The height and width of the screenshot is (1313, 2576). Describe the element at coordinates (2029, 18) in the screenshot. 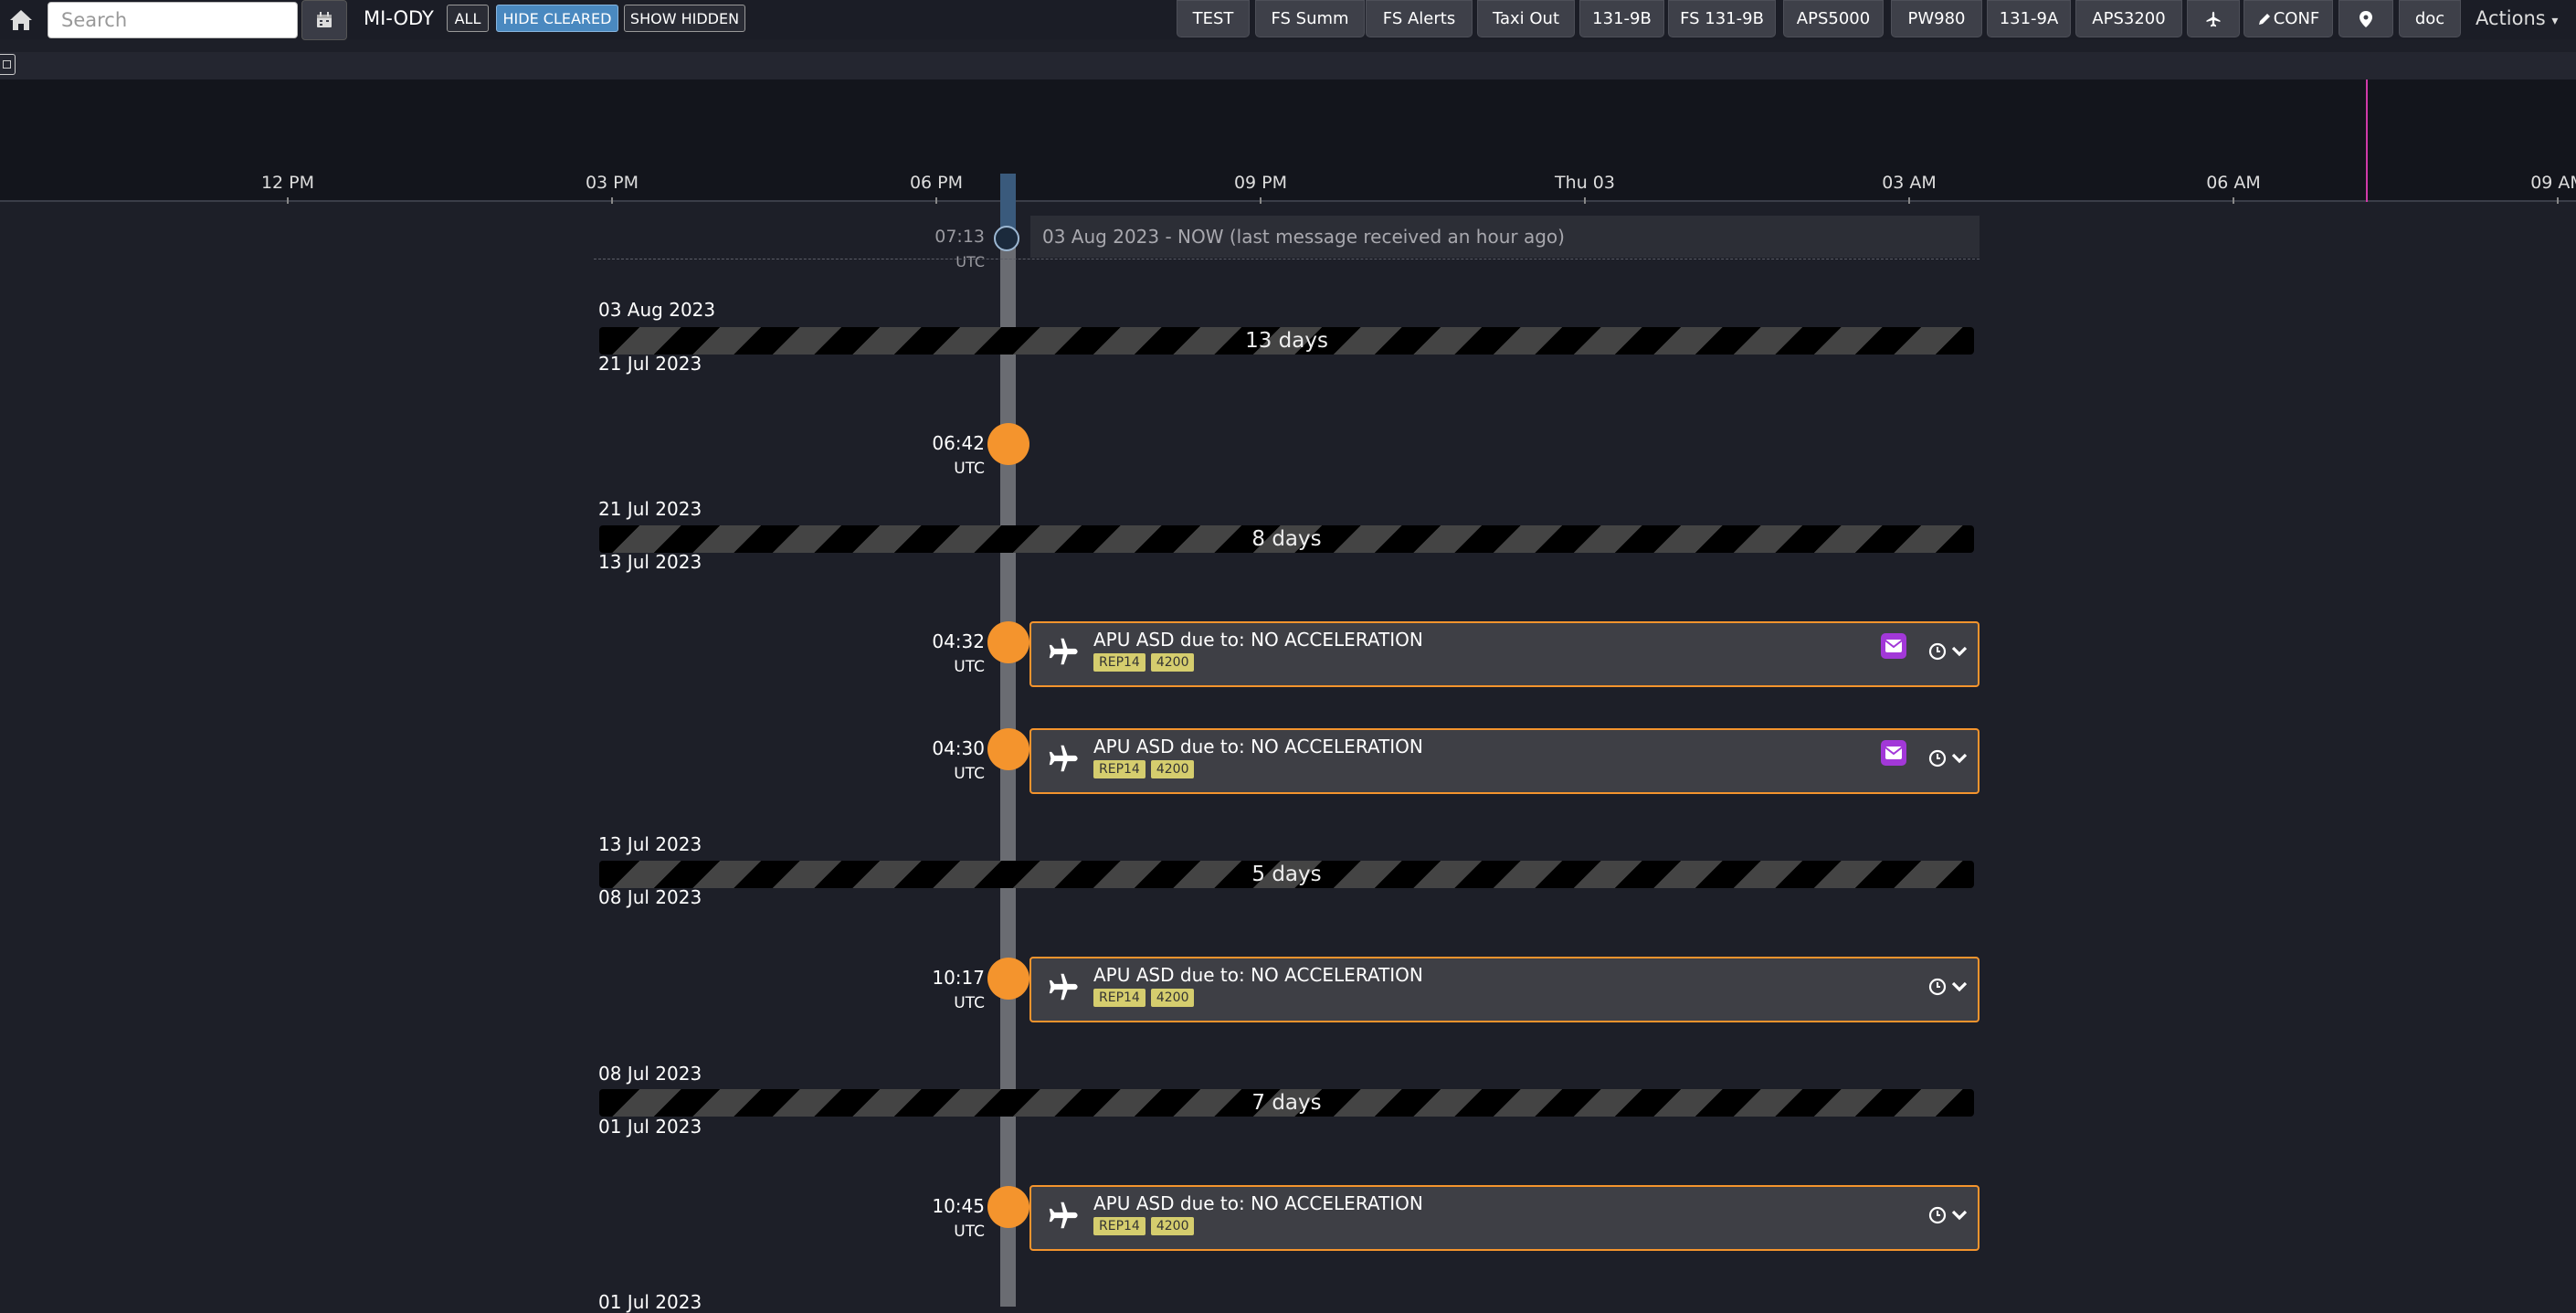

I see `131-9a-button: 131-9A` at that location.